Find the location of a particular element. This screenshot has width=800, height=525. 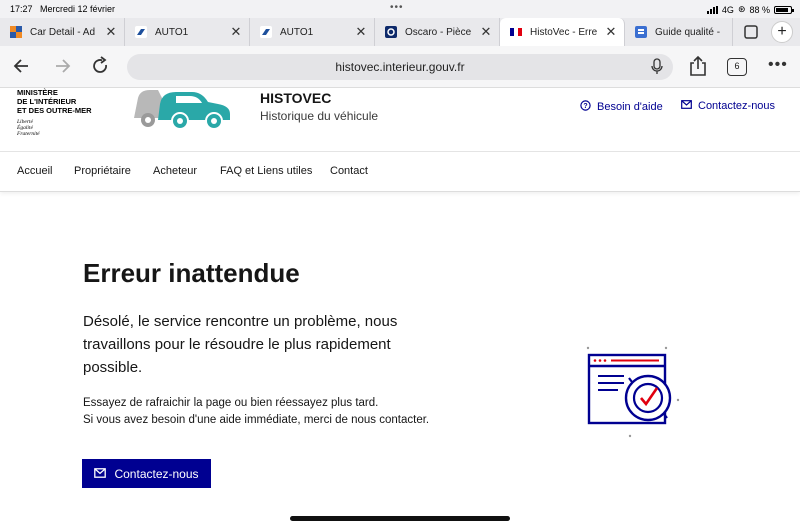

republic-devise: Liberté Égalité Fraternité is located at coordinates (28, 128).